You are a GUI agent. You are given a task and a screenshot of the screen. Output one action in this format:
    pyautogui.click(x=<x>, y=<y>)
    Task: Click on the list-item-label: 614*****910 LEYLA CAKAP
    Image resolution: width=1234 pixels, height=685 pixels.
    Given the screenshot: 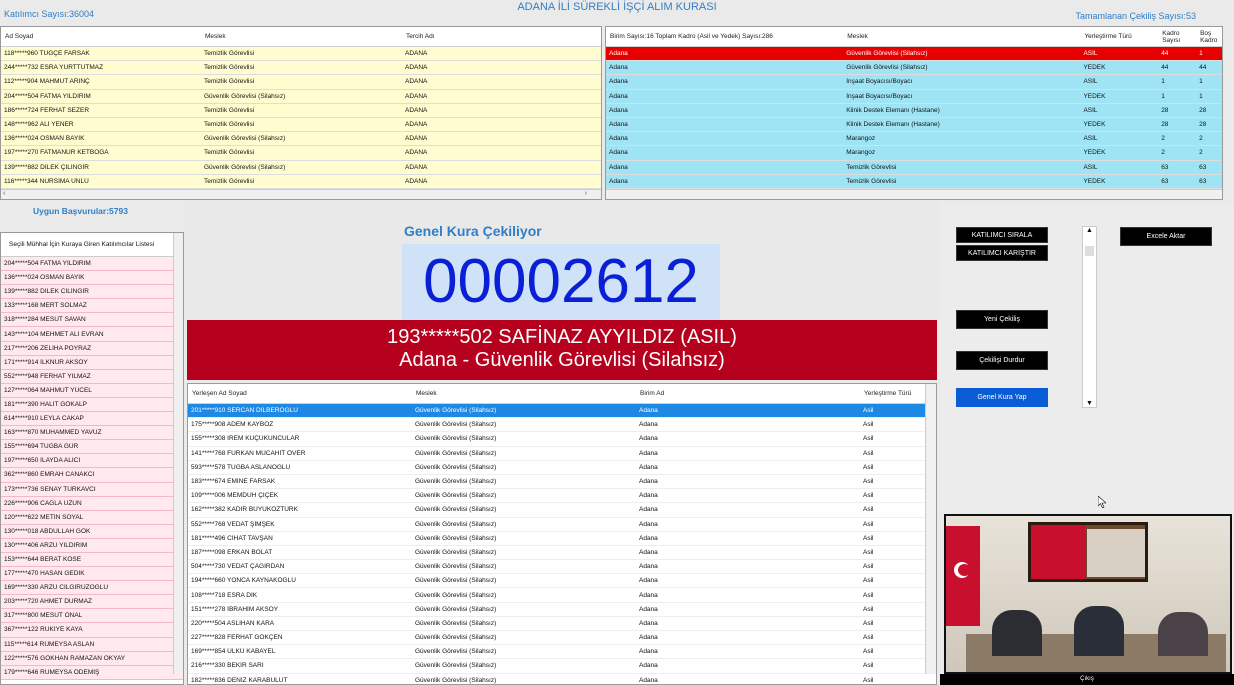 What is the action you would take?
    pyautogui.click(x=44, y=419)
    